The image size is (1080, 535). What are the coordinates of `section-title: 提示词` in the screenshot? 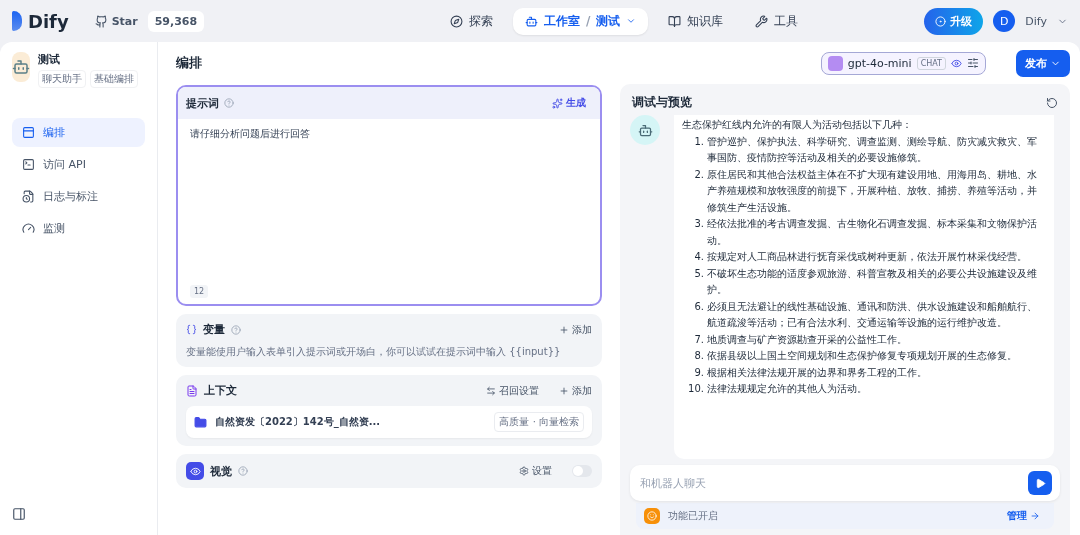 It's located at (202, 103).